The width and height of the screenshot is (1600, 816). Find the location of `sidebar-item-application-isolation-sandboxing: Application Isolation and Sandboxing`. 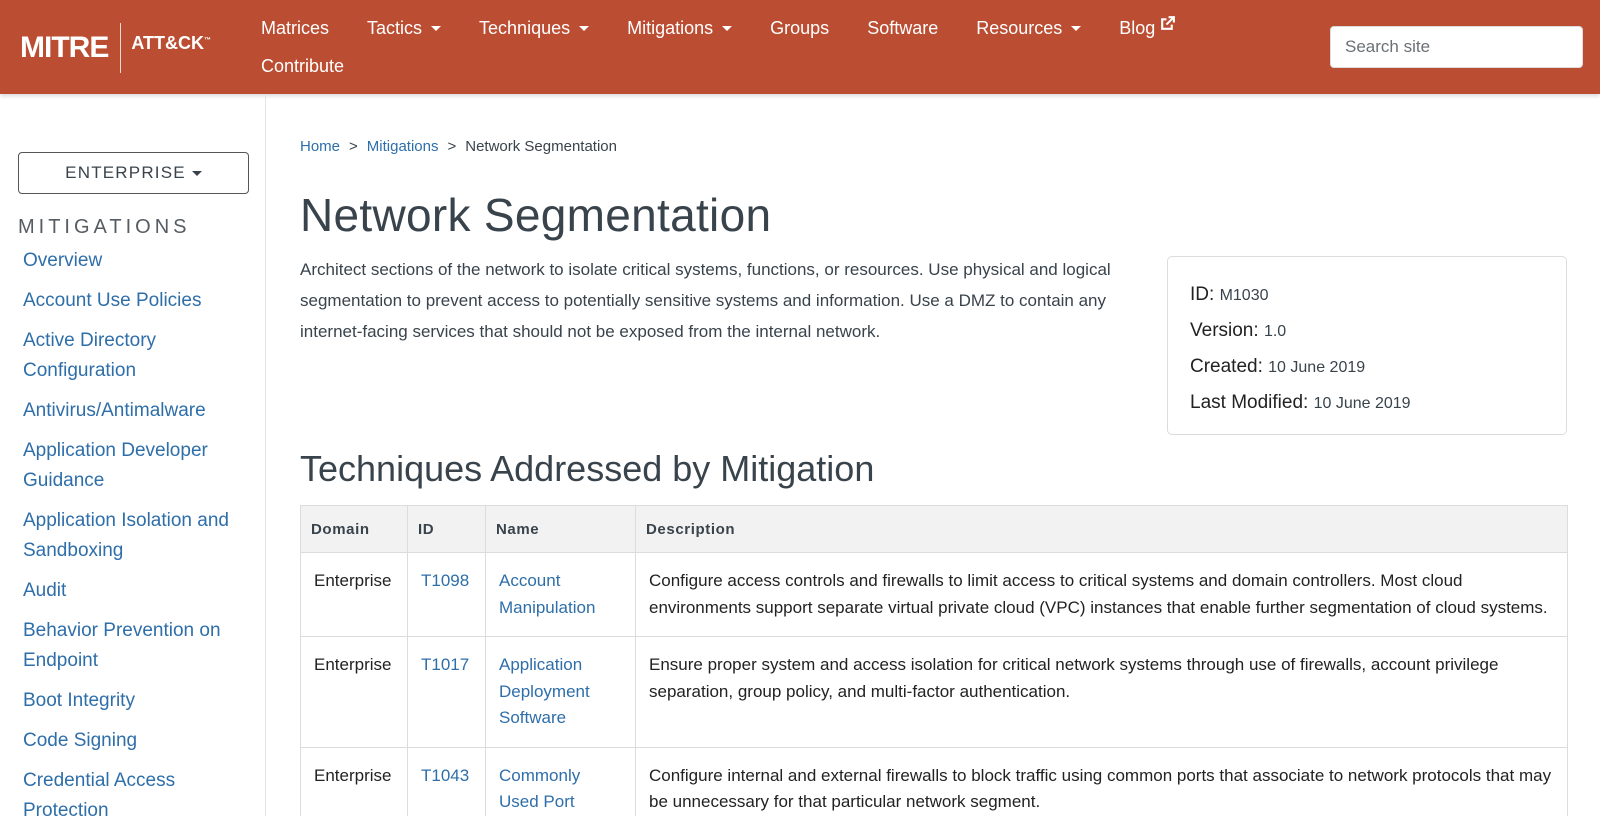

sidebar-item-application-isolation-sandboxing: Application Isolation and Sandboxing is located at coordinates (139, 536).